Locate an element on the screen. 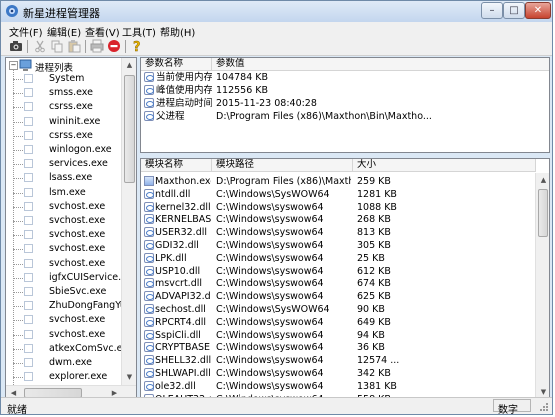 The height and width of the screenshot is (417, 555). paste-icon is located at coordinates (74, 46).